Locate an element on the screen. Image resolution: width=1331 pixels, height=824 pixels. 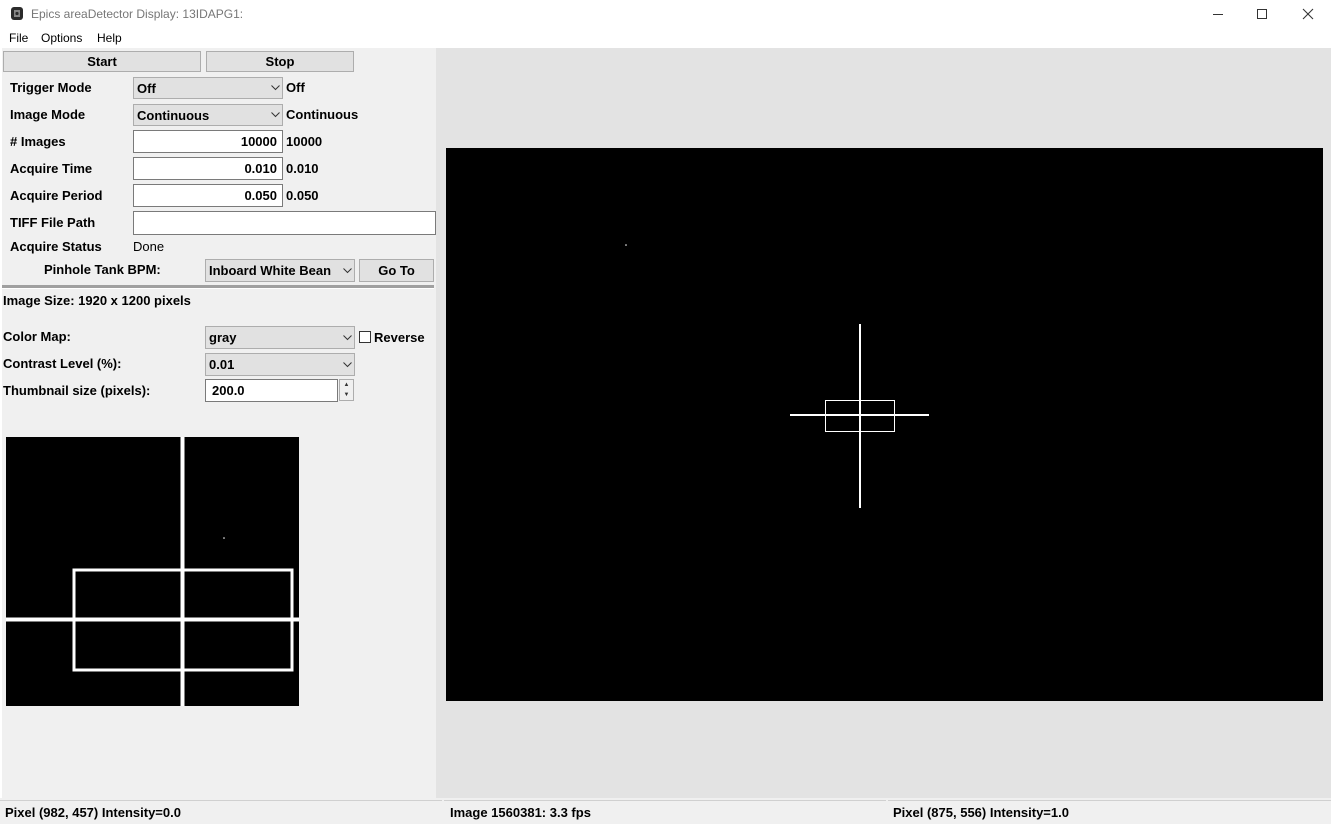
acquire-period-label: Acquire Period is located at coordinates (56, 195).